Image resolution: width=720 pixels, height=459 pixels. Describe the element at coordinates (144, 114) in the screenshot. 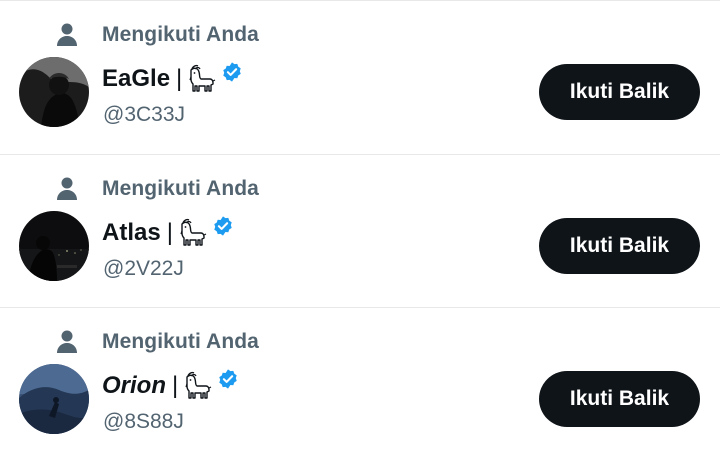

I see `user-handle: @3C33J` at that location.